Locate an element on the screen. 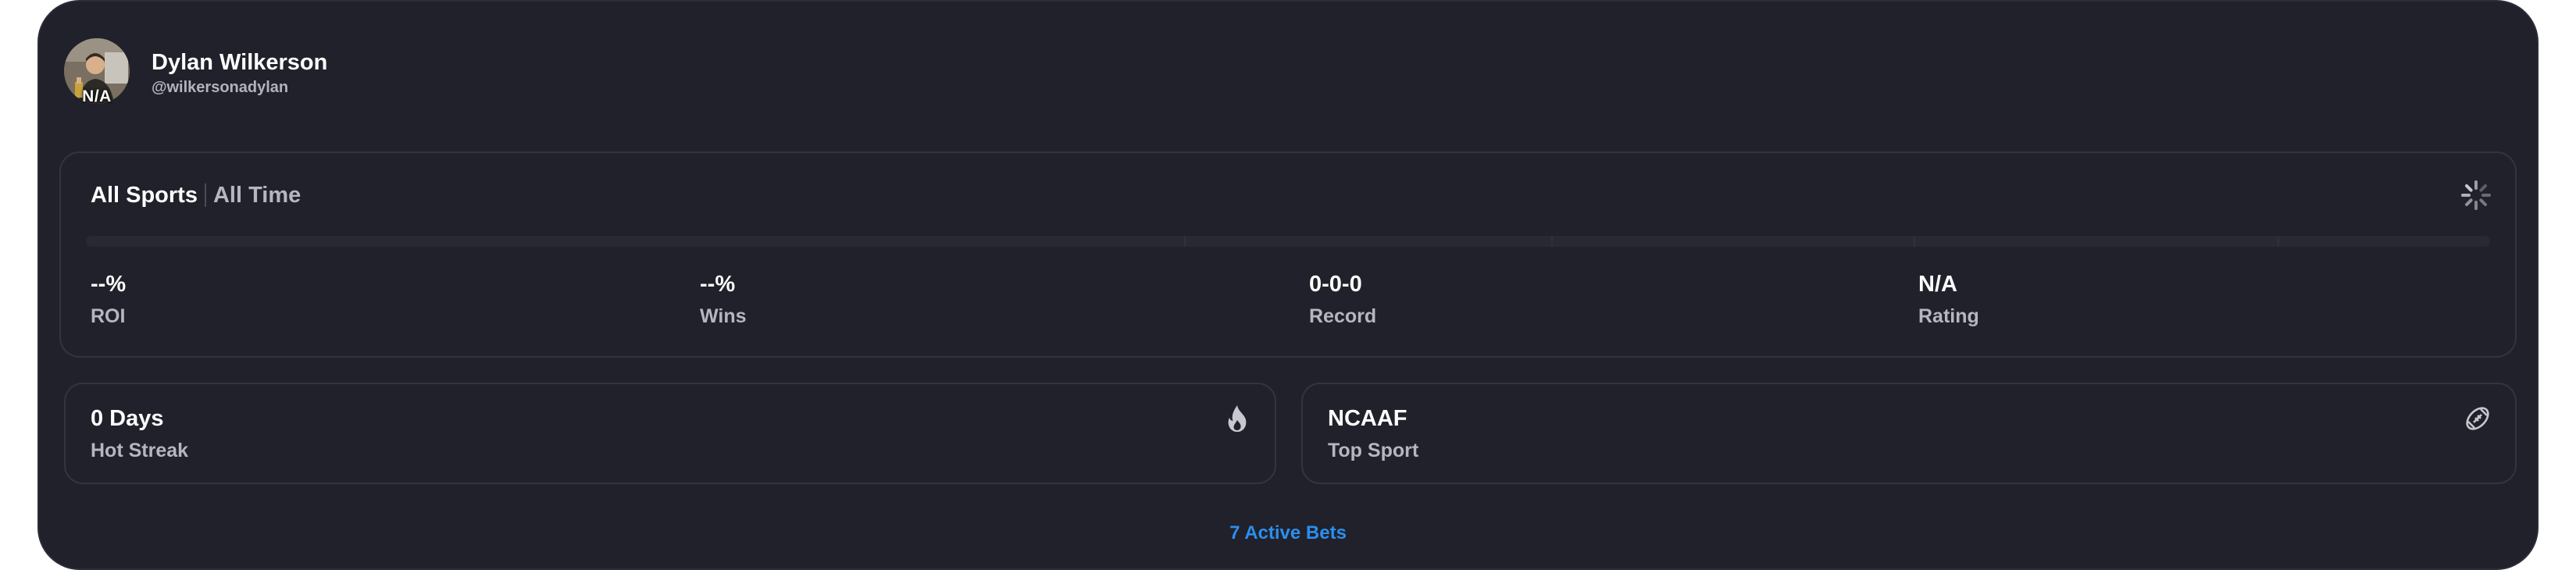  stat-roi: --% ROI is located at coordinates (108, 299).